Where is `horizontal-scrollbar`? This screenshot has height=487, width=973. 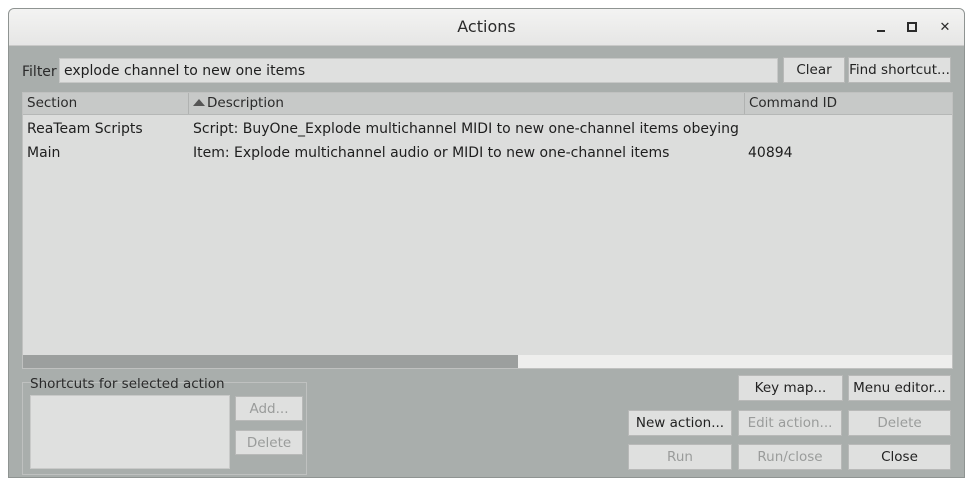 horizontal-scrollbar is located at coordinates (487, 361).